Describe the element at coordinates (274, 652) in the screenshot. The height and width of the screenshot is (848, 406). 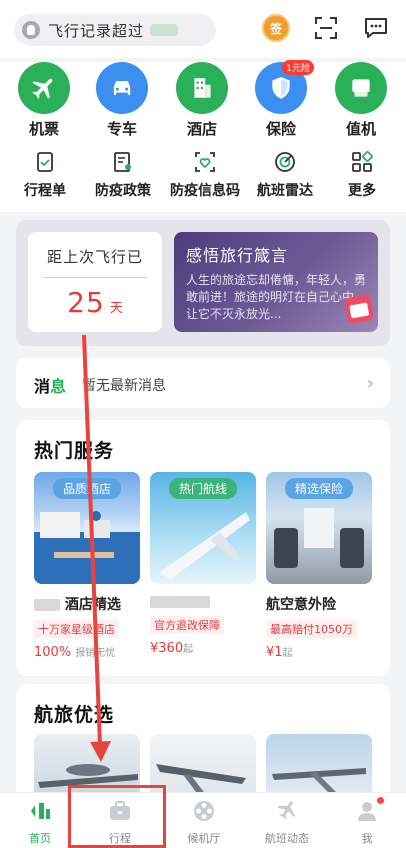
I see `item-price-value: ¥1` at that location.